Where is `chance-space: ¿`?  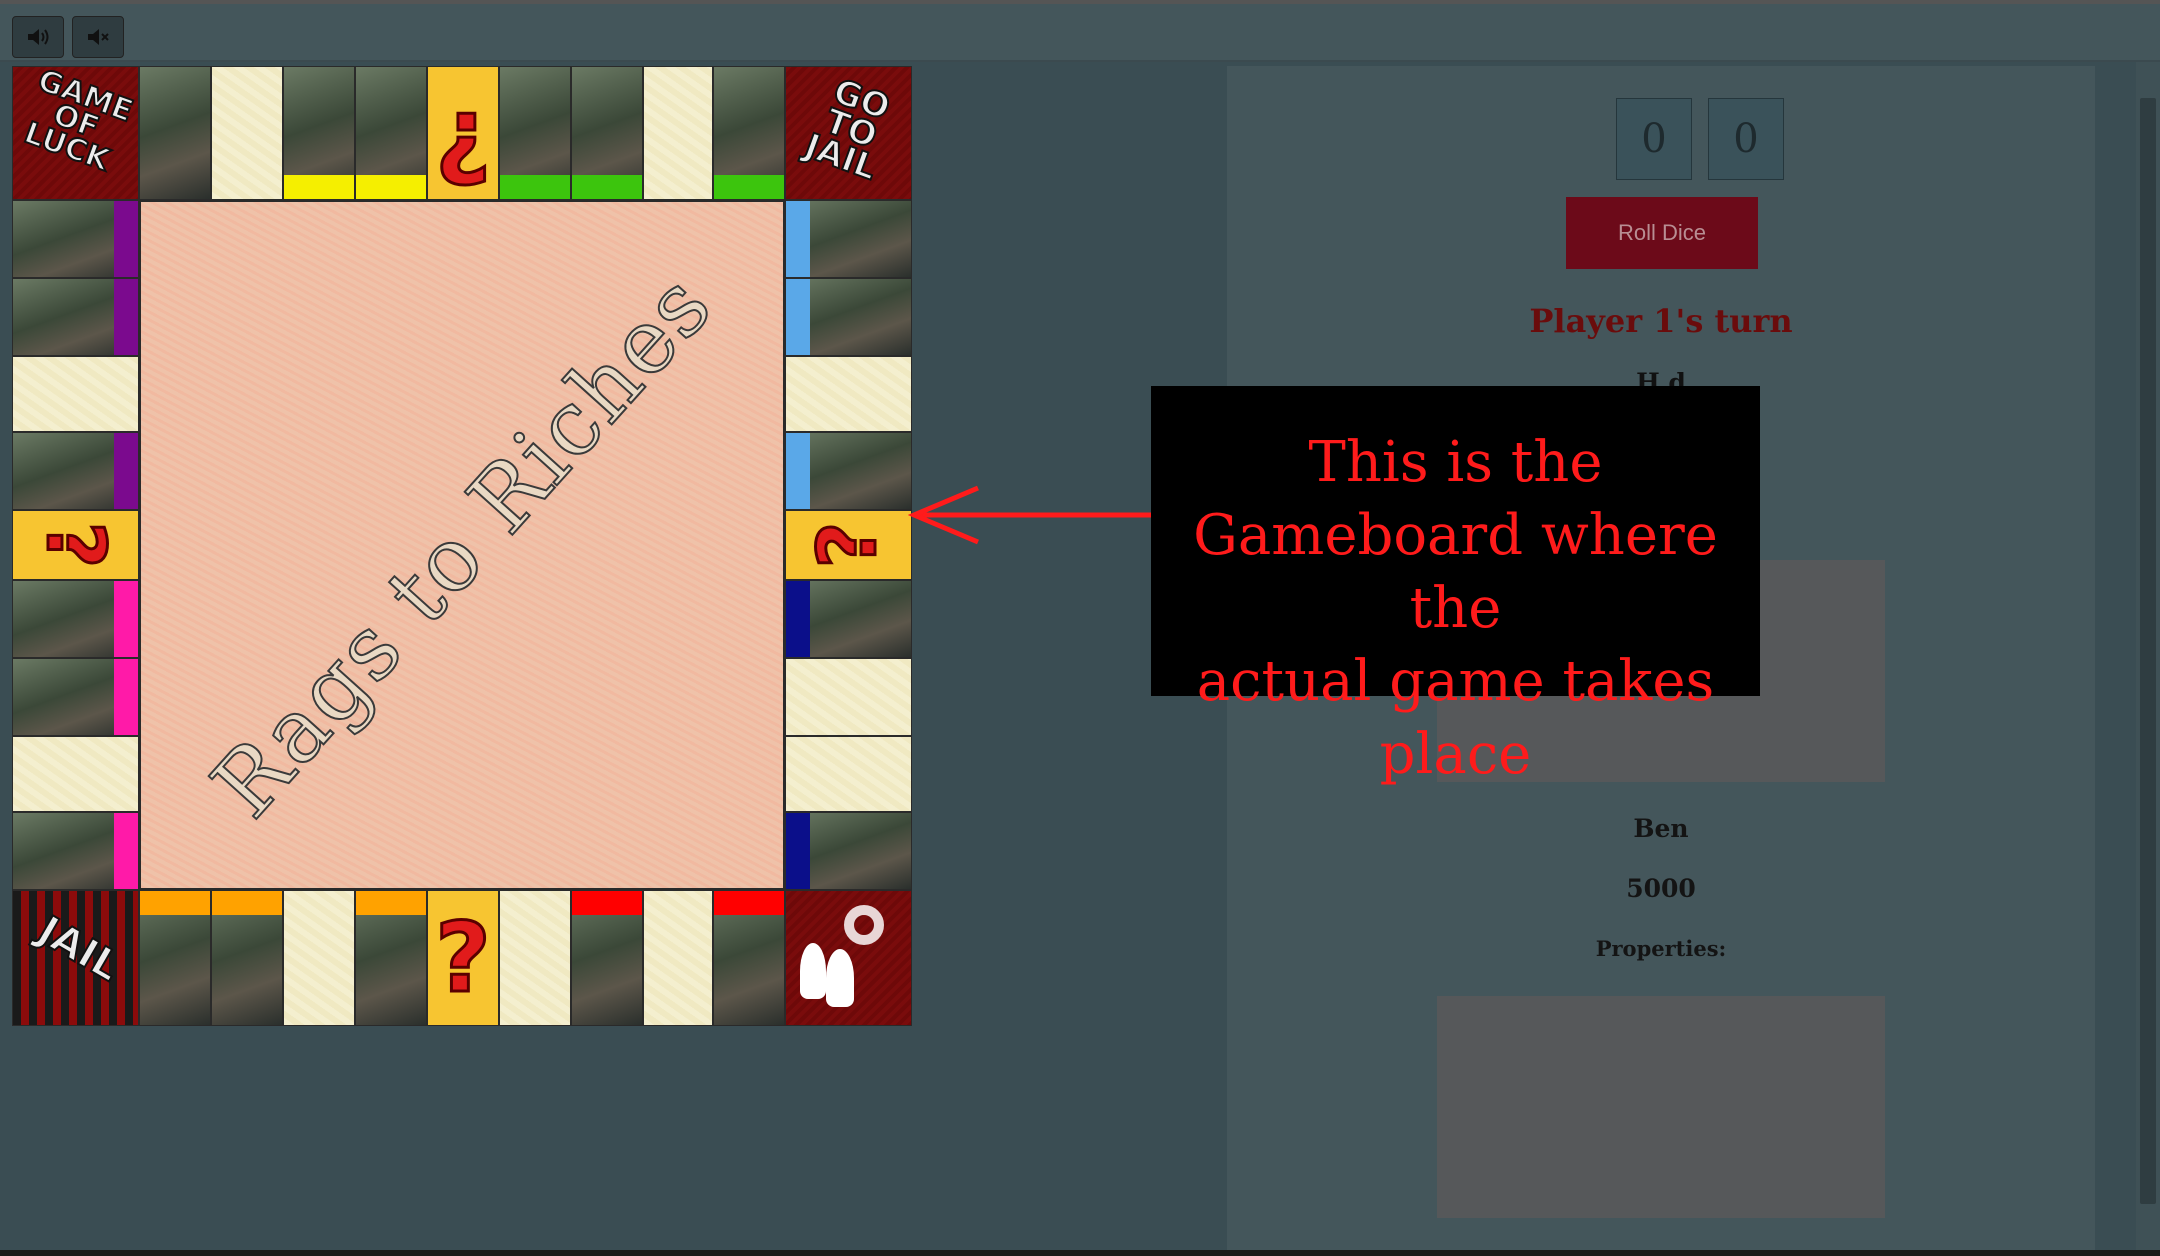 chance-space: ¿ is located at coordinates (463, 133).